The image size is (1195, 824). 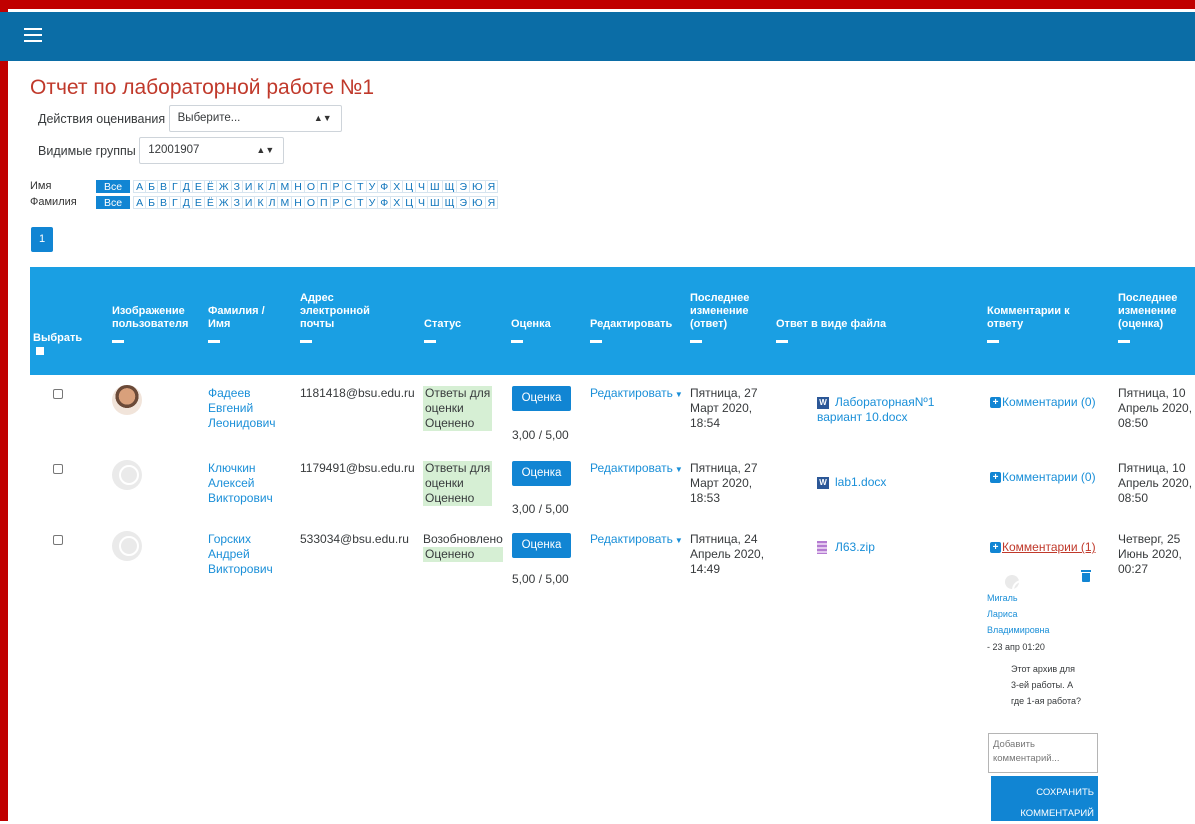 I want to click on header-status: Статус, so click(x=442, y=330).